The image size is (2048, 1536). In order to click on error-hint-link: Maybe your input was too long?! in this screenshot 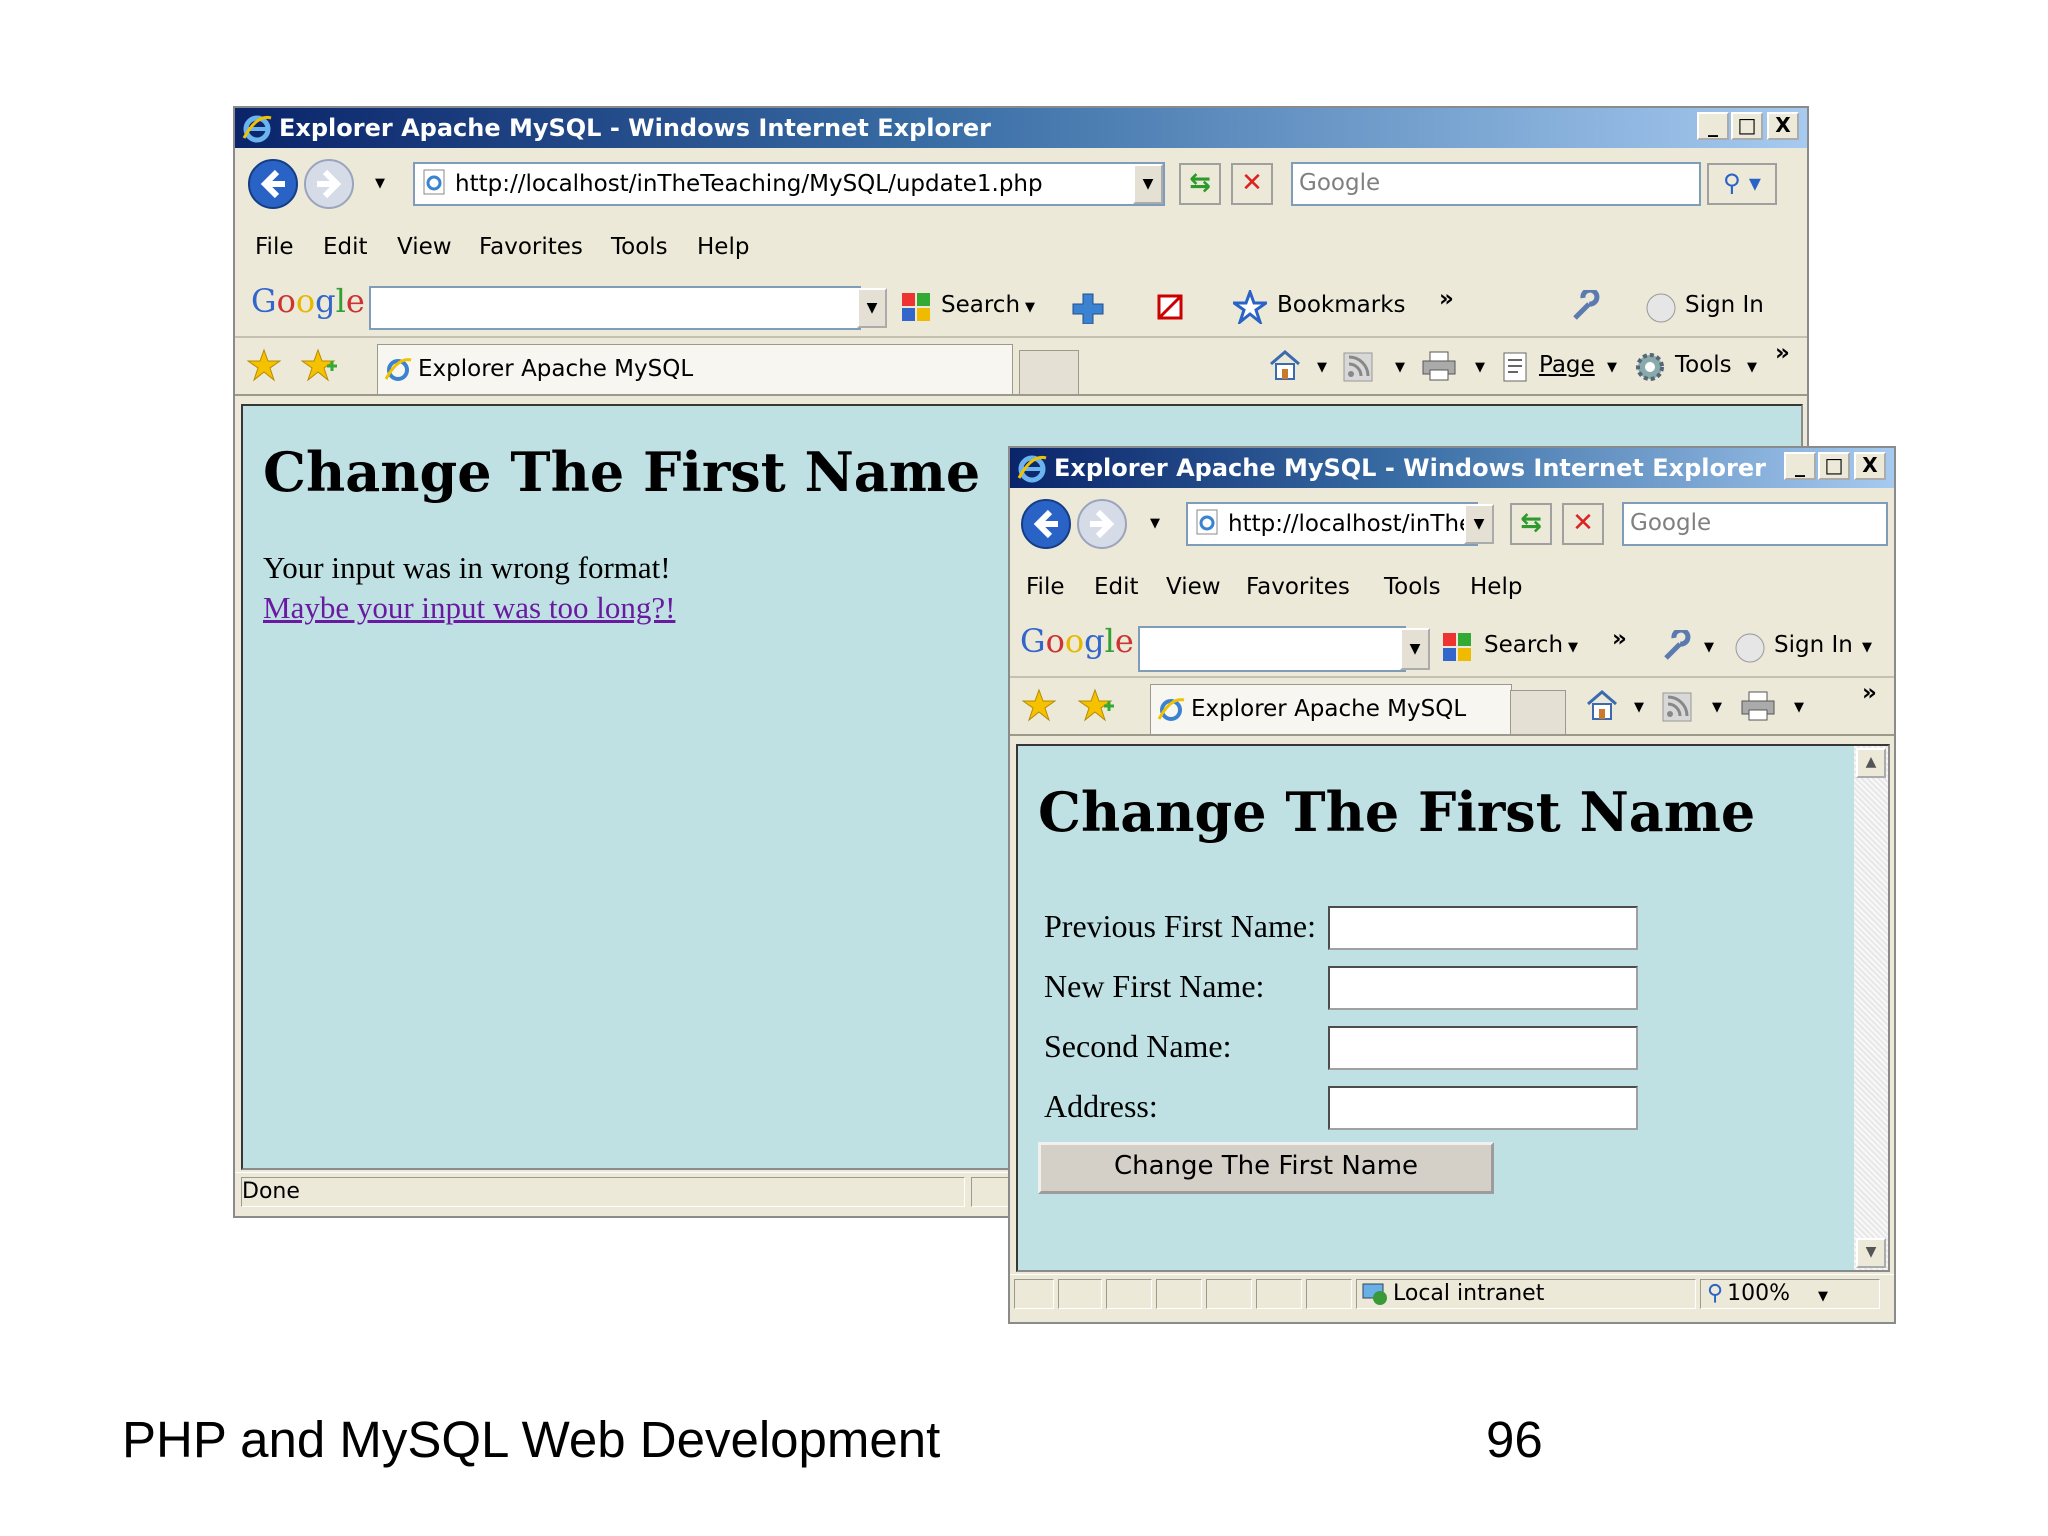, I will do `click(469, 608)`.